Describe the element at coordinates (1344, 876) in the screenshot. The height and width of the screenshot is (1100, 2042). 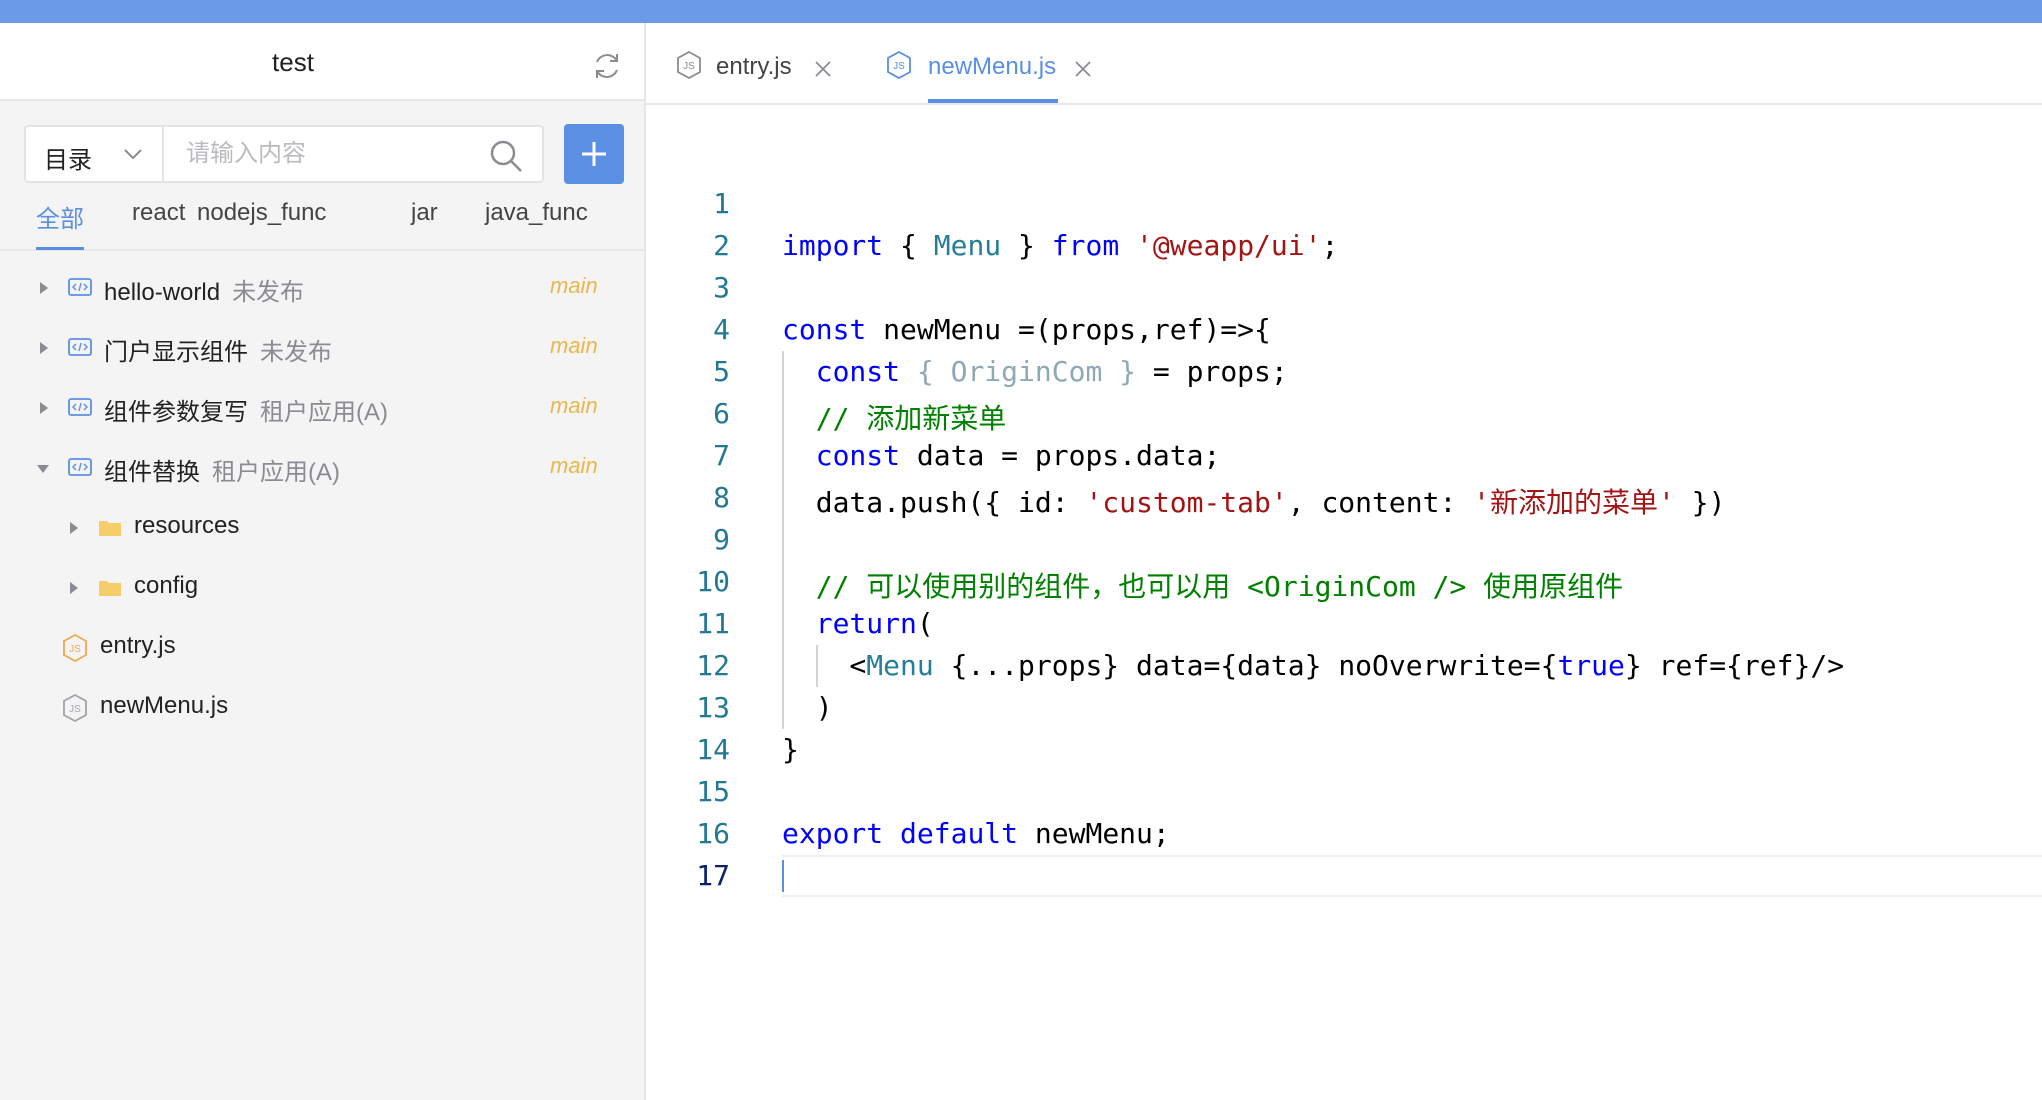
I see `code-line: 17` at that location.